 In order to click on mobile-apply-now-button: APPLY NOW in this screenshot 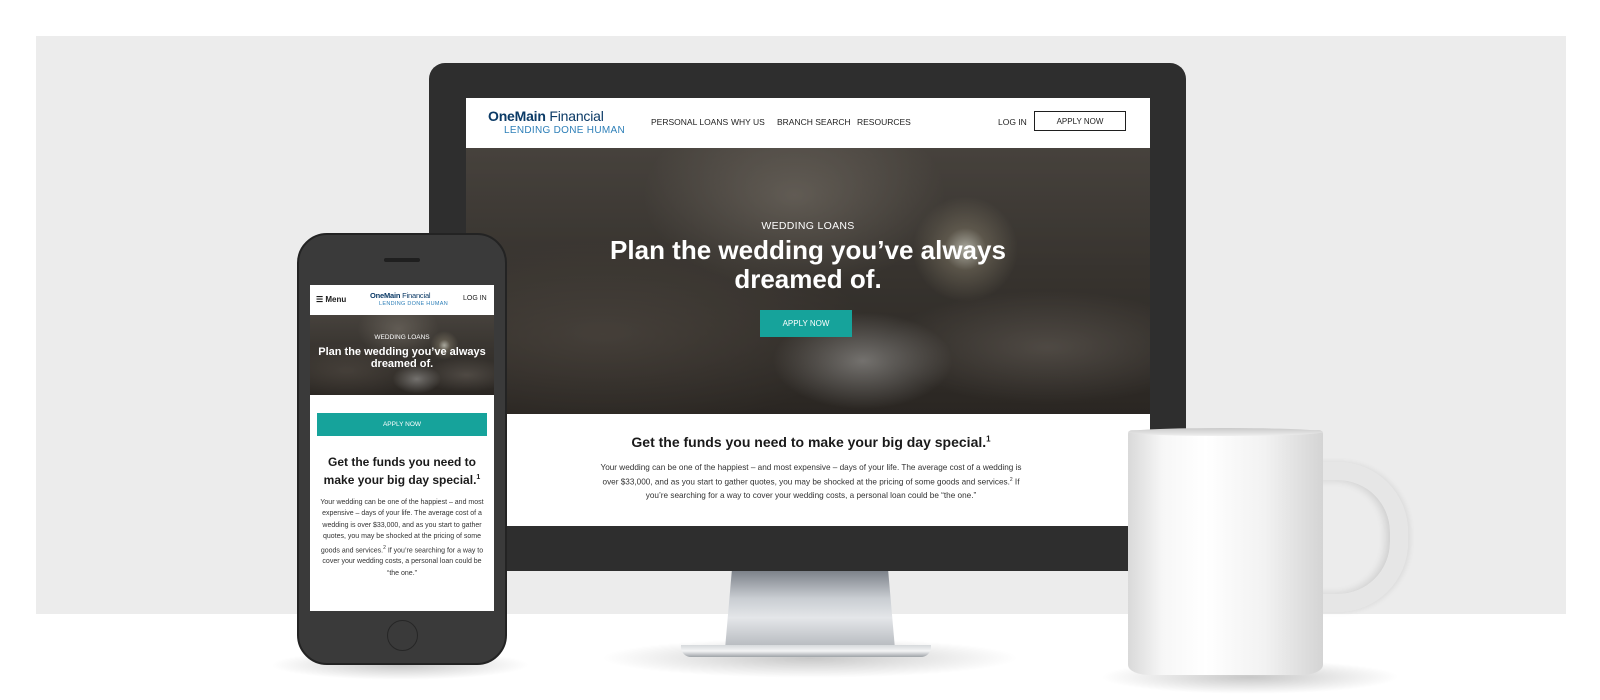, I will do `click(402, 424)`.